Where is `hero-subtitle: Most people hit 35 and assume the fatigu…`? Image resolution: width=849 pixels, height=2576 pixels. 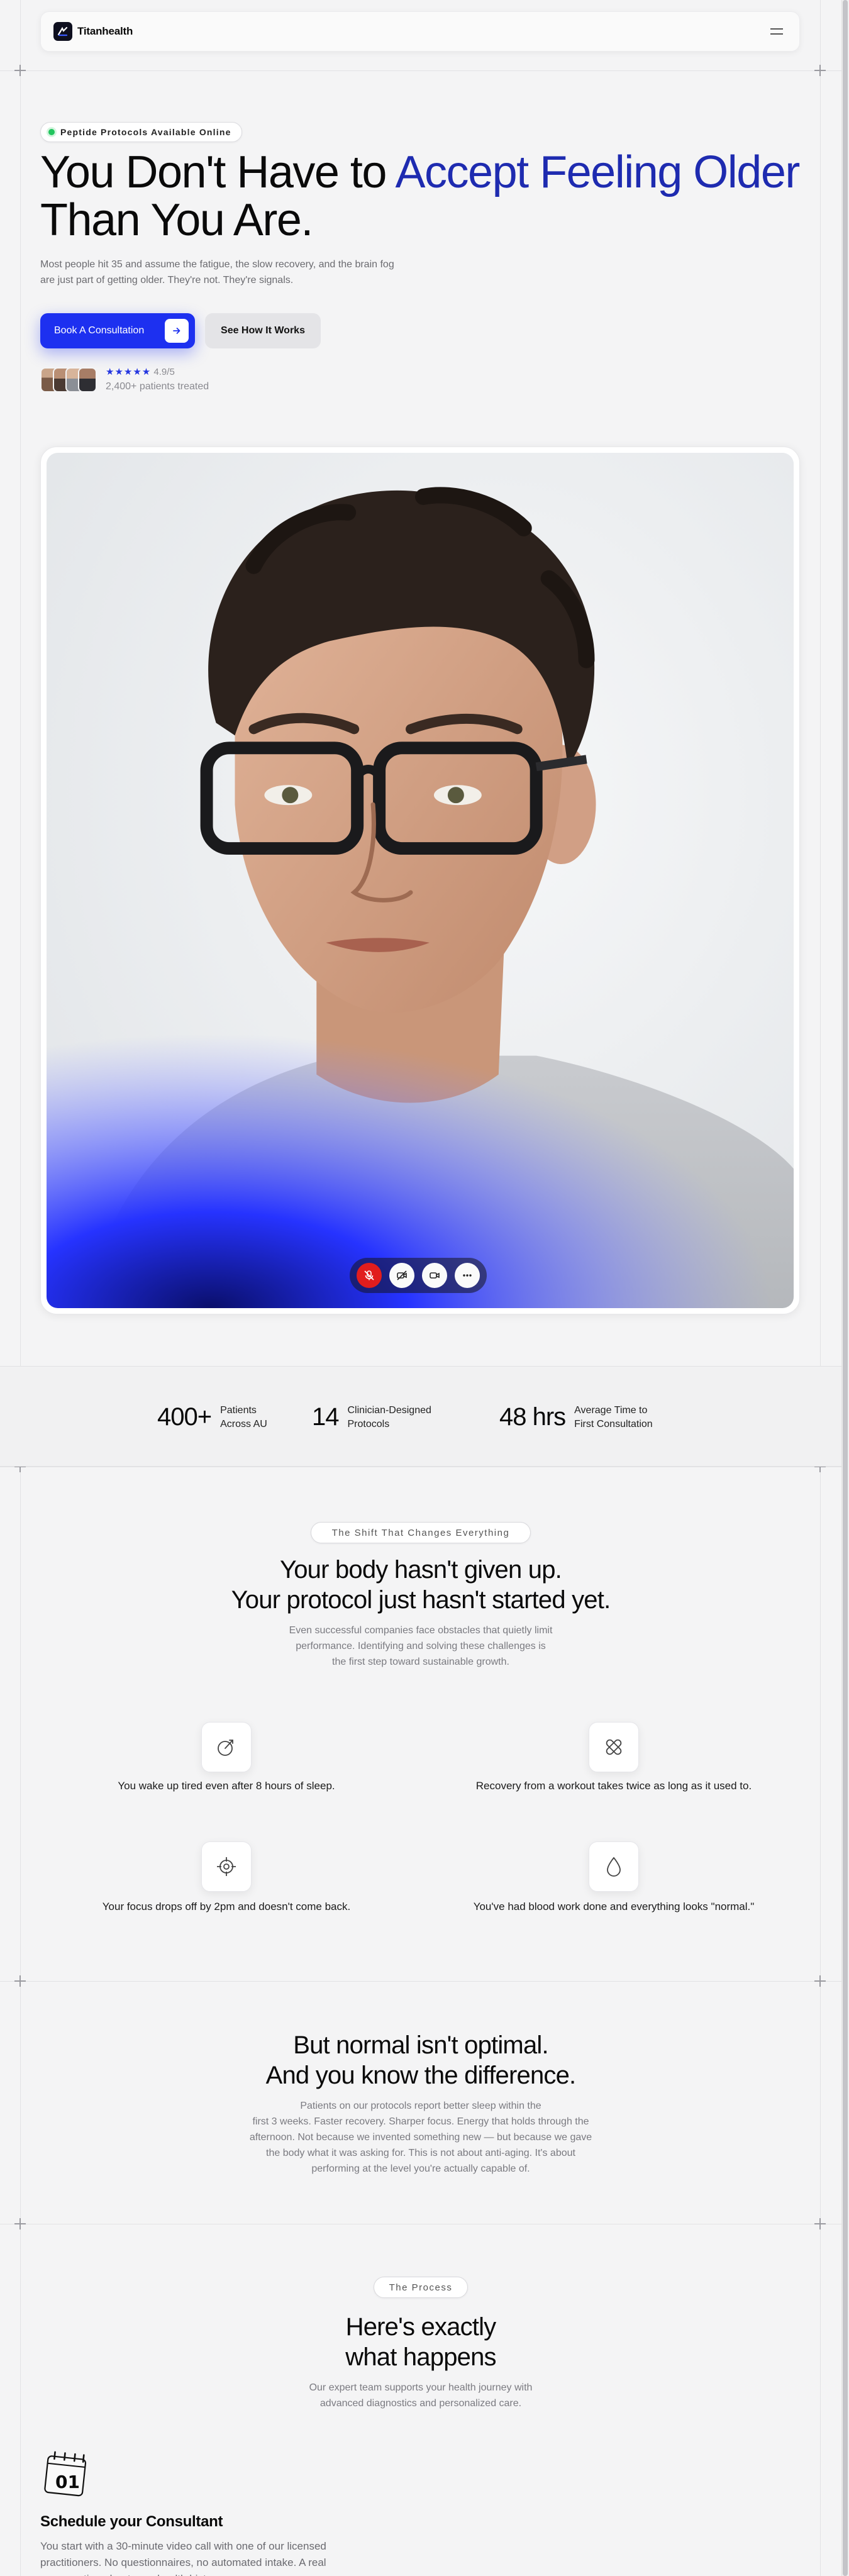 hero-subtitle: Most people hit 35 and assume the fatigu… is located at coordinates (217, 272).